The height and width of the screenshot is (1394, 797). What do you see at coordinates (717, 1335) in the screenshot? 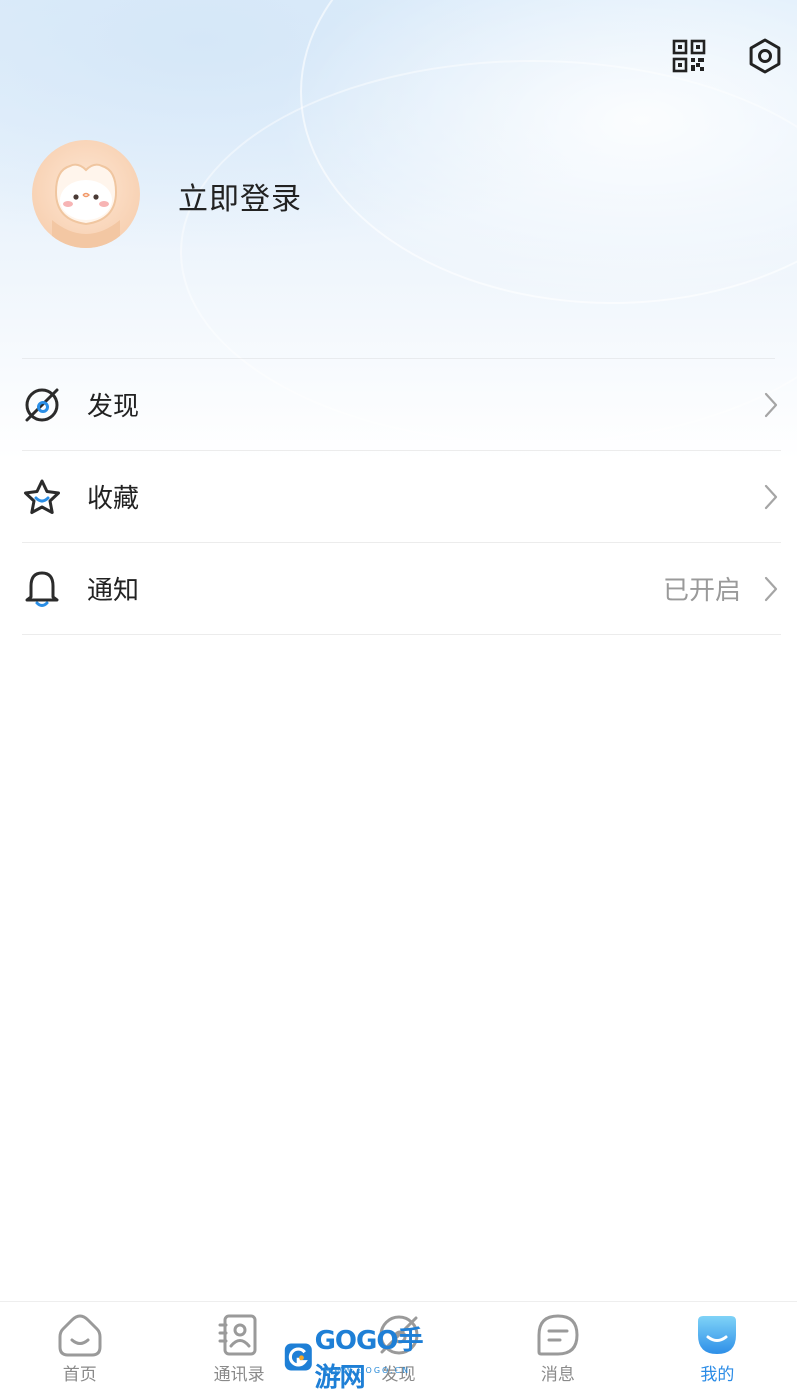
I see `profile-icon` at bounding box center [717, 1335].